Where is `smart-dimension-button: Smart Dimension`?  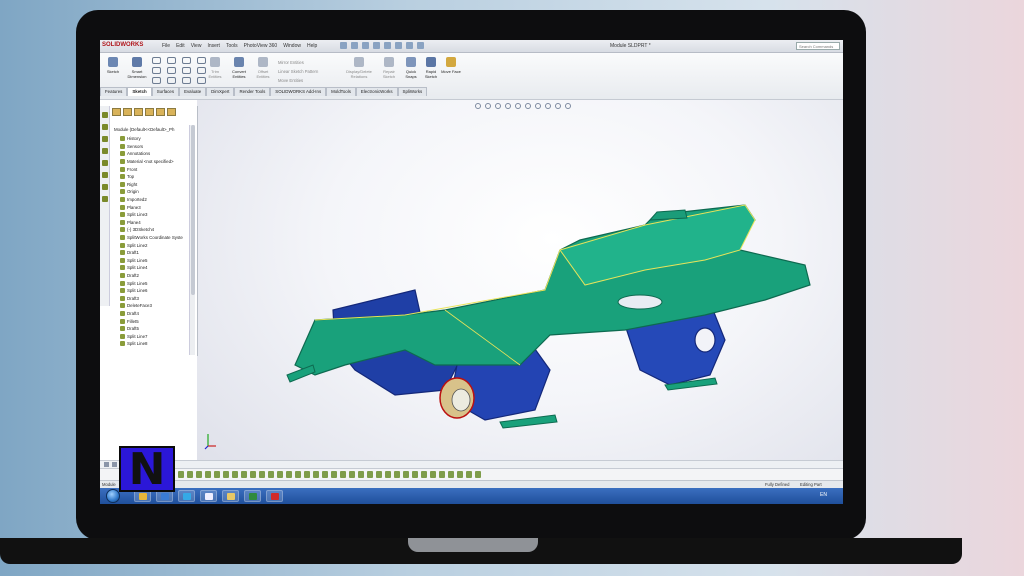
smart-dimension-button: Smart Dimension is located at coordinates (137, 68).